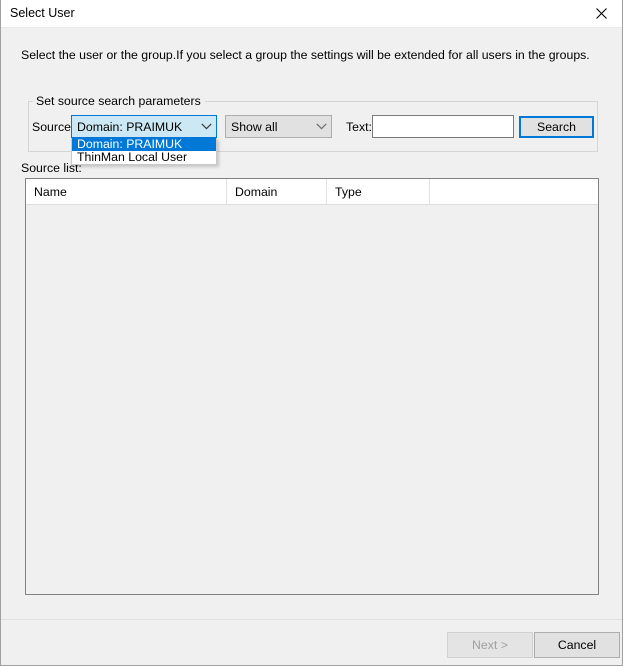 The width and height of the screenshot is (623, 666). What do you see at coordinates (254, 126) in the screenshot?
I see `filter-combobox-value: Show all` at bounding box center [254, 126].